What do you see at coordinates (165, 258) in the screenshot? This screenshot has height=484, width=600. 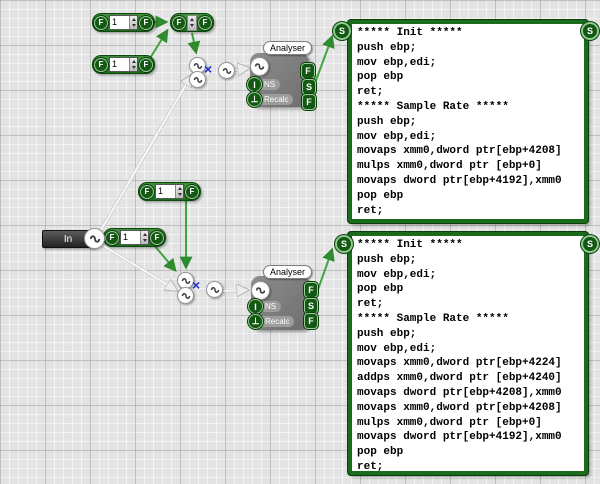 I see `wire-float4-to-multiply2` at bounding box center [165, 258].